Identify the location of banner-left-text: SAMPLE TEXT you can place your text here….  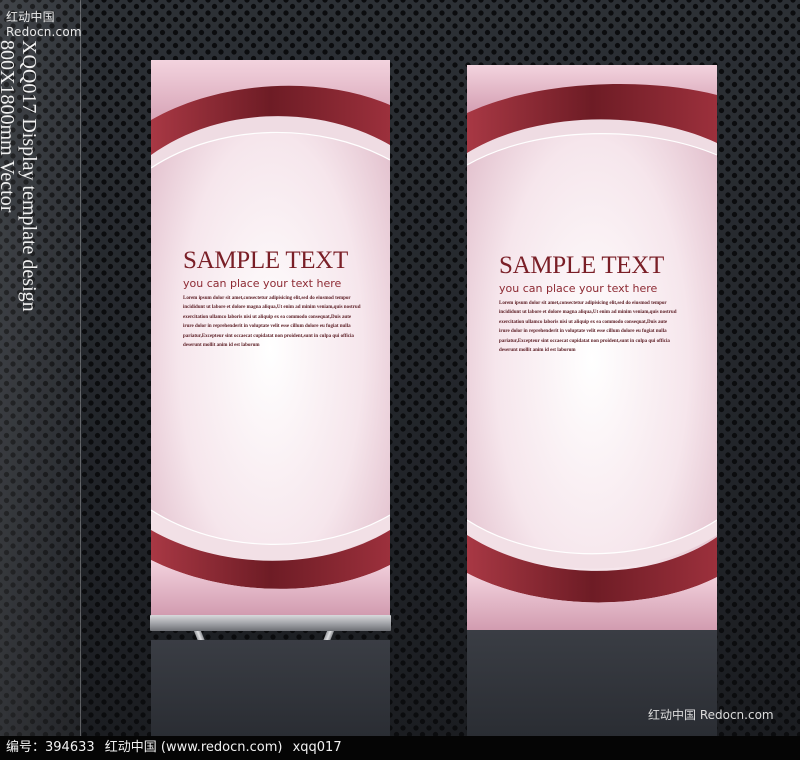
(286, 299).